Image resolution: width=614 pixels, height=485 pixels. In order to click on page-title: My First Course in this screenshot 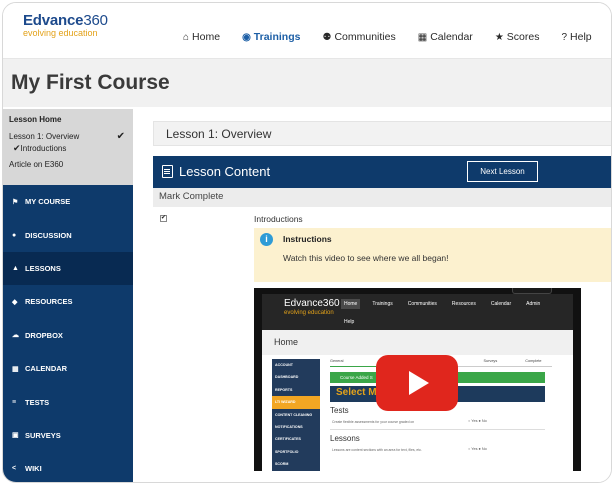, I will do `click(90, 82)`.